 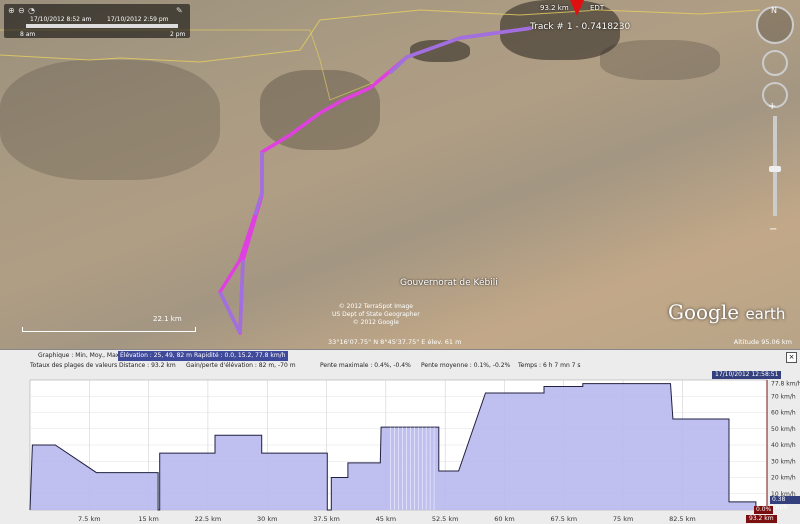 I want to click on scale-line, so click(x=109, y=329).